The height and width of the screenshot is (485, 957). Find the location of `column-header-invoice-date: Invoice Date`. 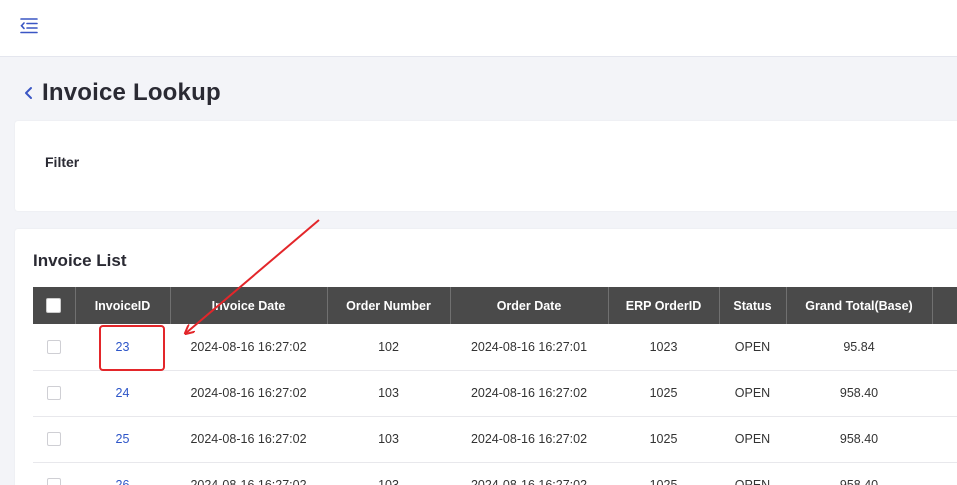

column-header-invoice-date: Invoice Date is located at coordinates (249, 305).